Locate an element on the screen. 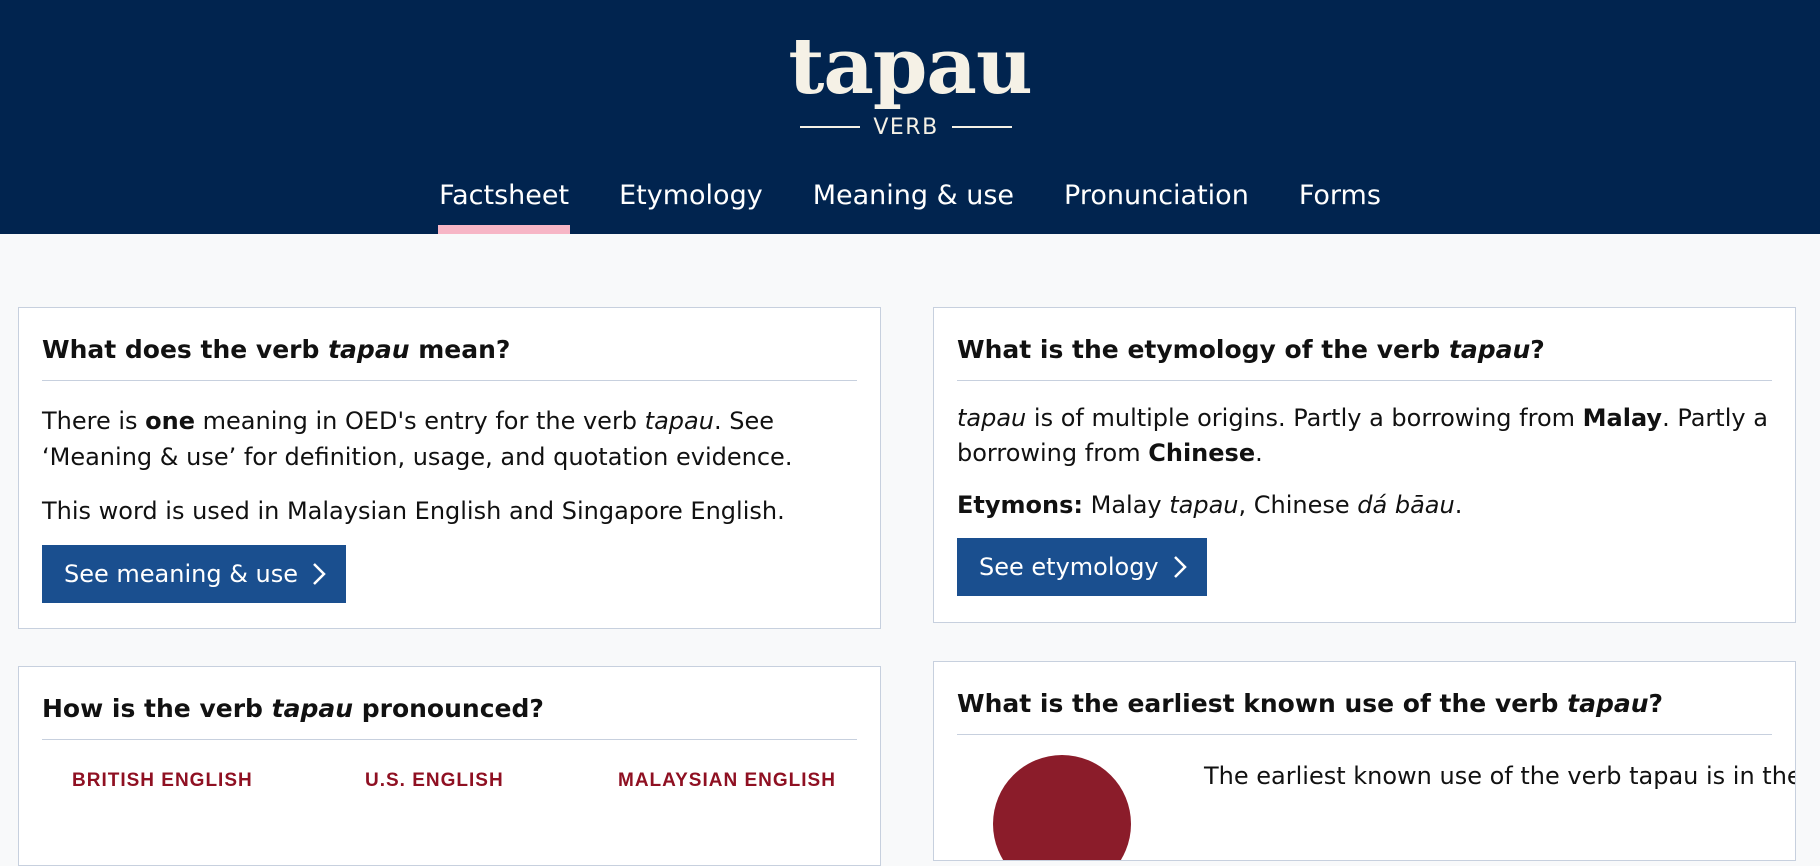 Image resolution: width=1820 pixels, height=866 pixels. part-of-speech-label: VERB is located at coordinates (906, 127).